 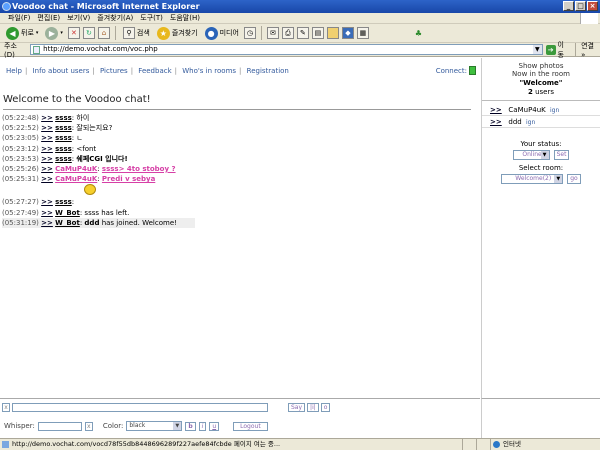 I want to click on chat-message: (05:25:31) >> CaMuP4uK: Predi v sebya, so click(x=79, y=179).